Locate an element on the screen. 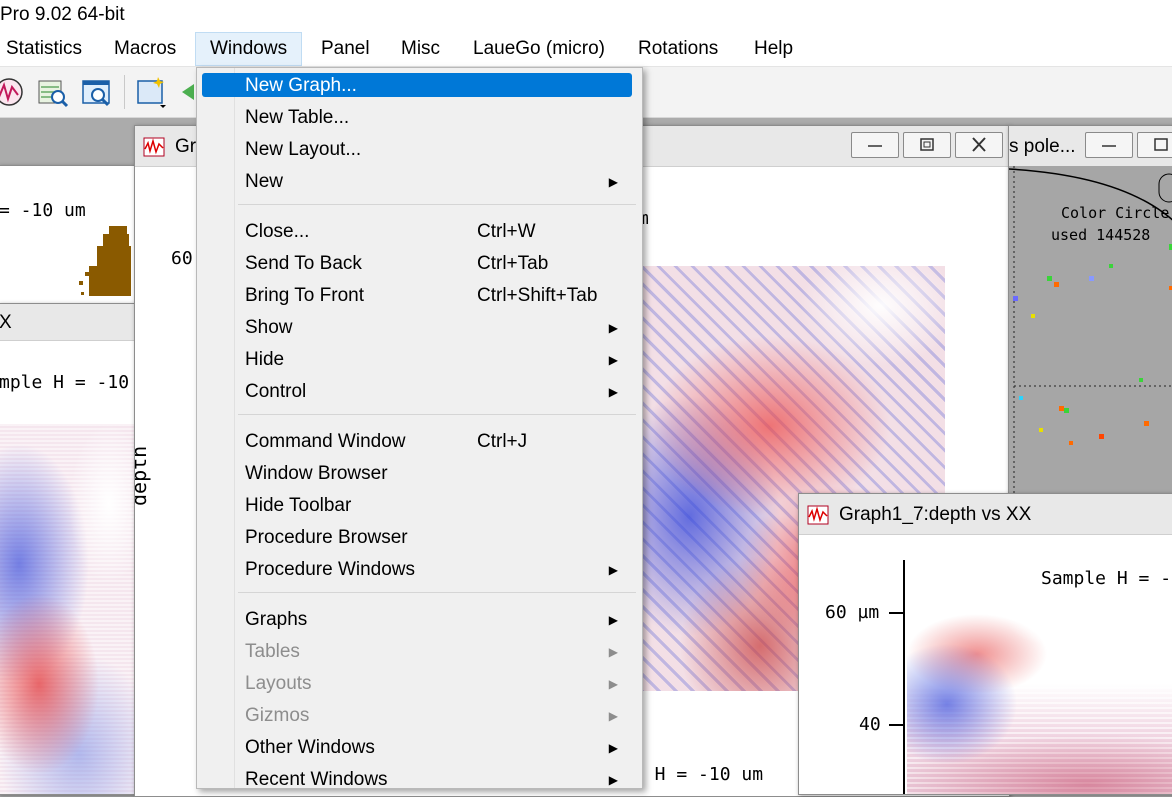 The image size is (1172, 797). app-title: Pro 9.02 64-bit is located at coordinates (62, 14).